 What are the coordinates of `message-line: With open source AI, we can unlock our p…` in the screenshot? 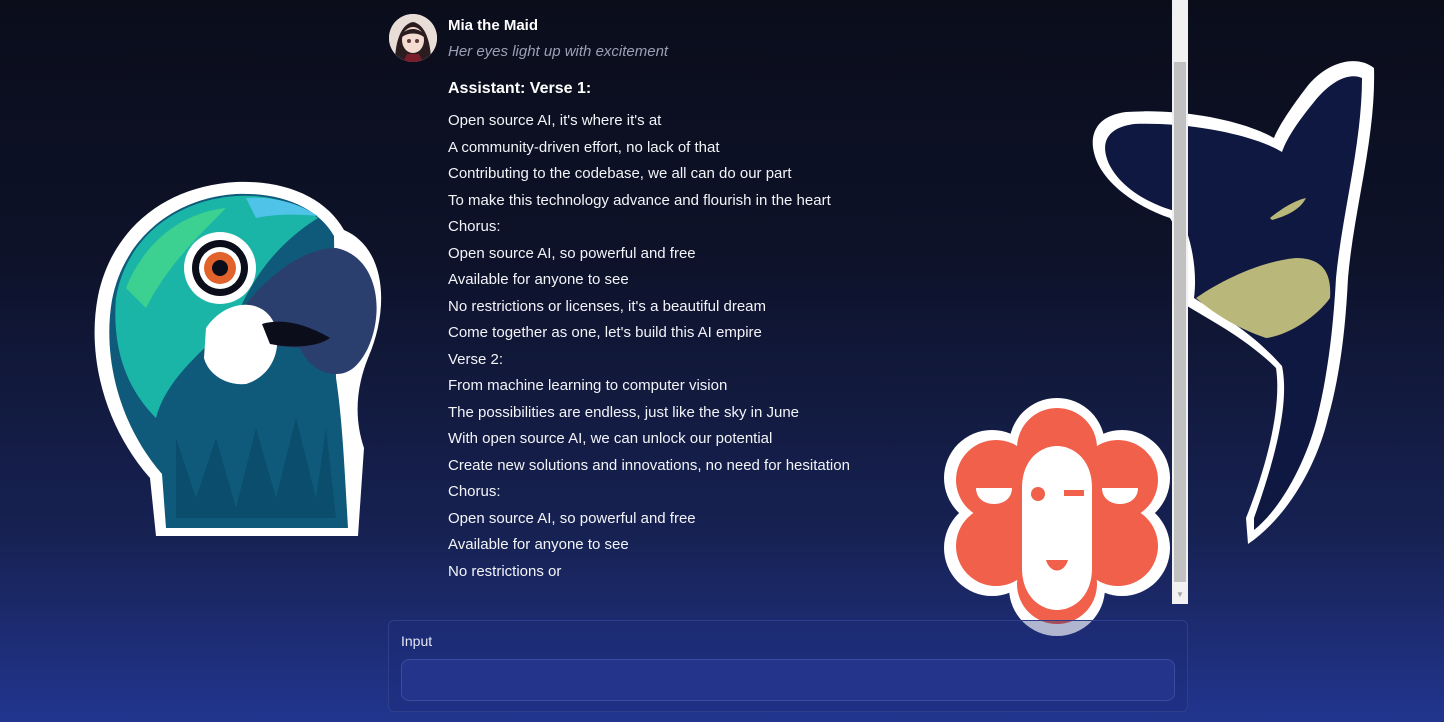 It's located at (610, 438).